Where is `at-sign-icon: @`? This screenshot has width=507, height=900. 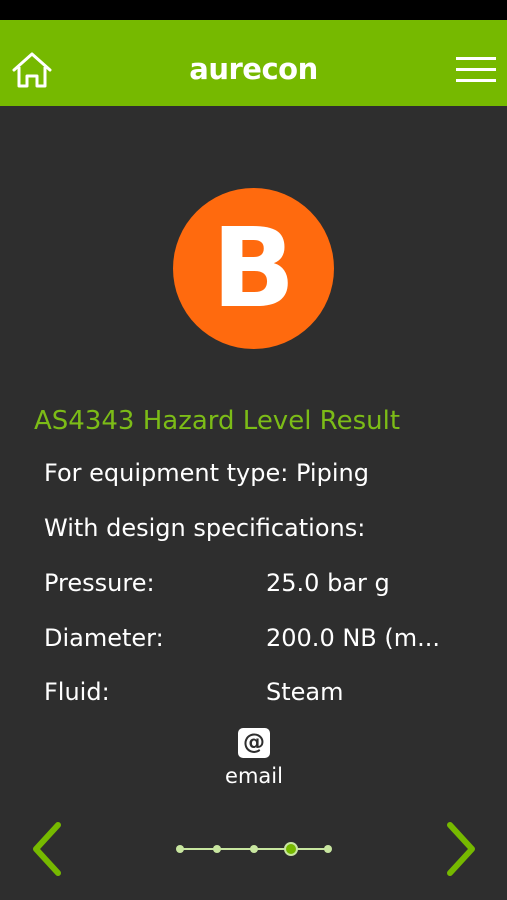
at-sign-icon: @ is located at coordinates (254, 743).